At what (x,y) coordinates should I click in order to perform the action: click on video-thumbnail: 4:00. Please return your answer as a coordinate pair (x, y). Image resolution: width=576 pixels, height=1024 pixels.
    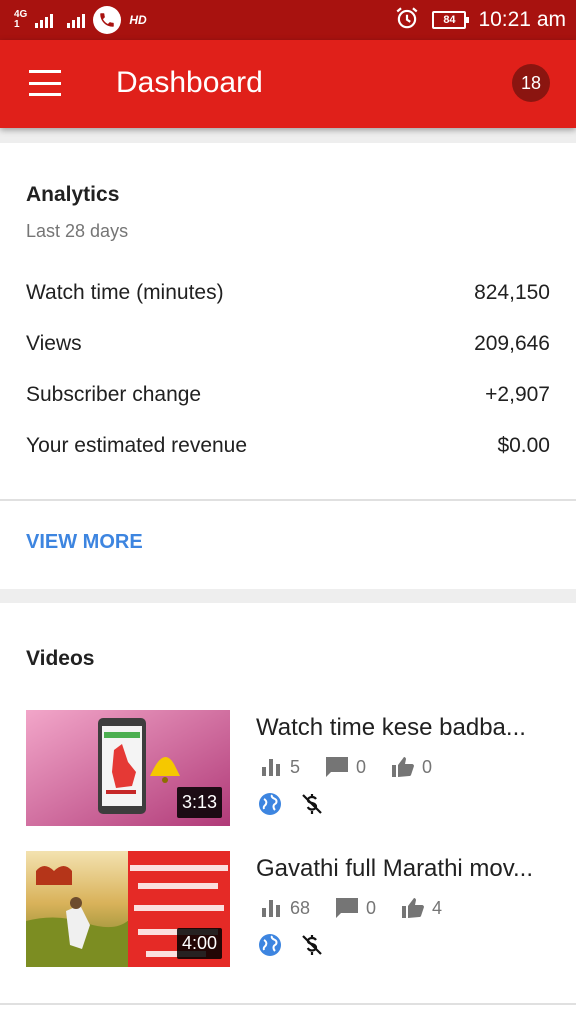
    Looking at the image, I should click on (128, 909).